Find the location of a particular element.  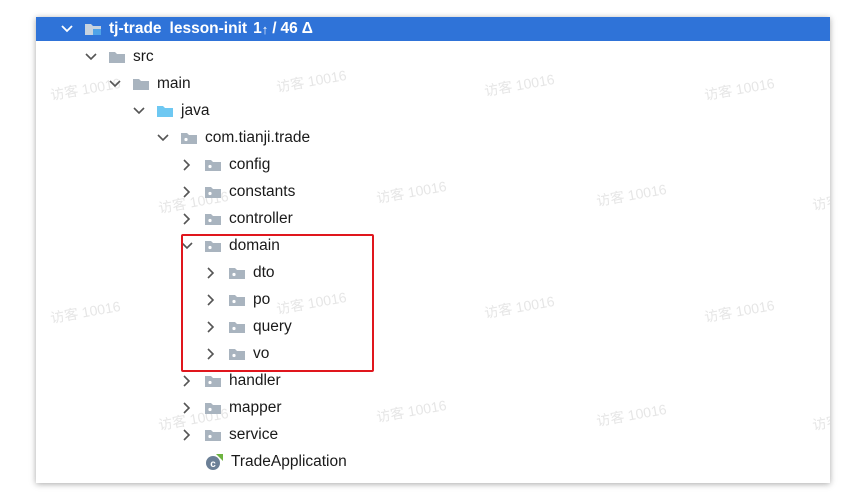

tree-item-constants: constants is located at coordinates (433, 191).